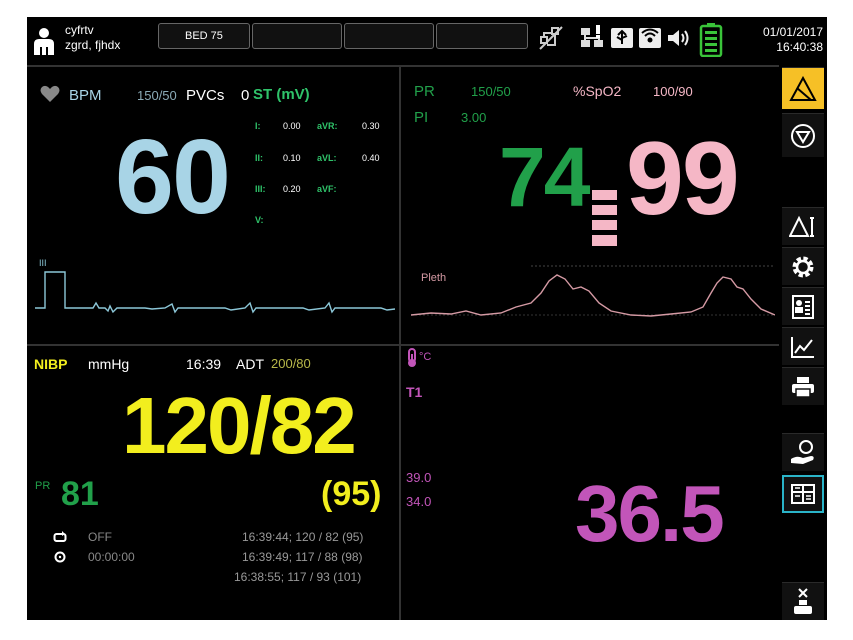  Describe the element at coordinates (291, 363) in the screenshot. I see `adt-value: 200/80` at that location.